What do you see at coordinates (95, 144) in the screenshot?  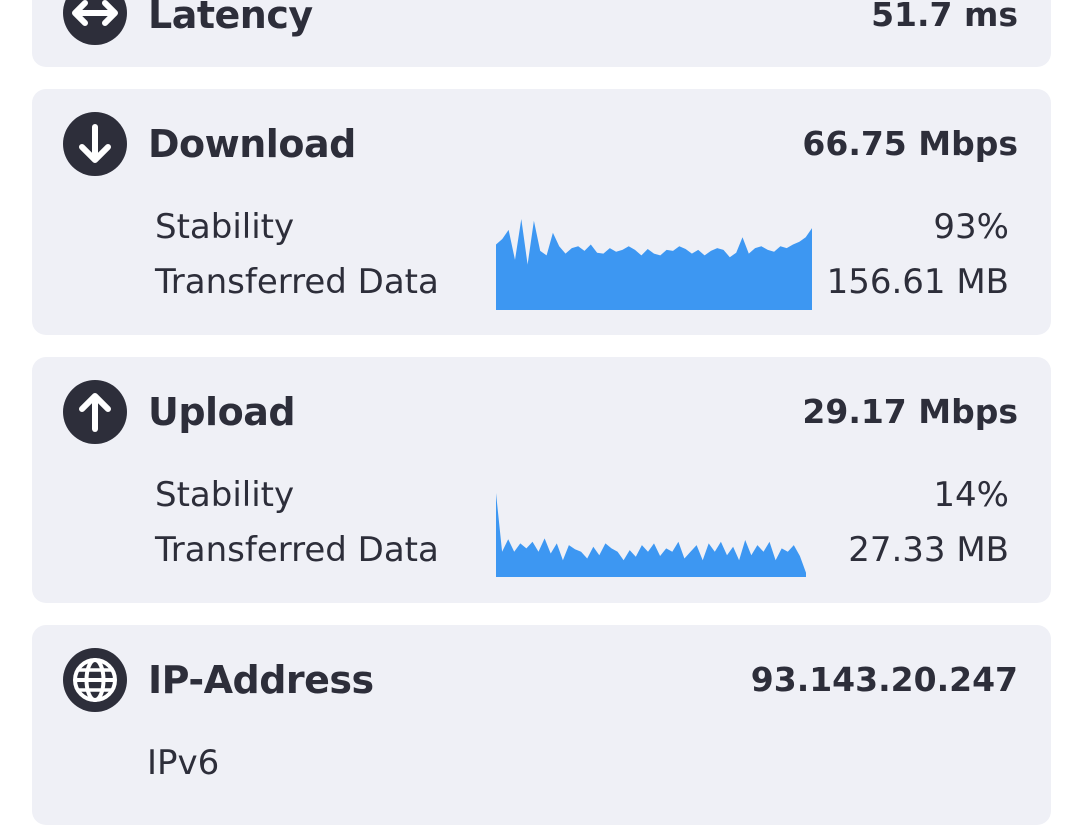 I see `arrow-down-icon` at bounding box center [95, 144].